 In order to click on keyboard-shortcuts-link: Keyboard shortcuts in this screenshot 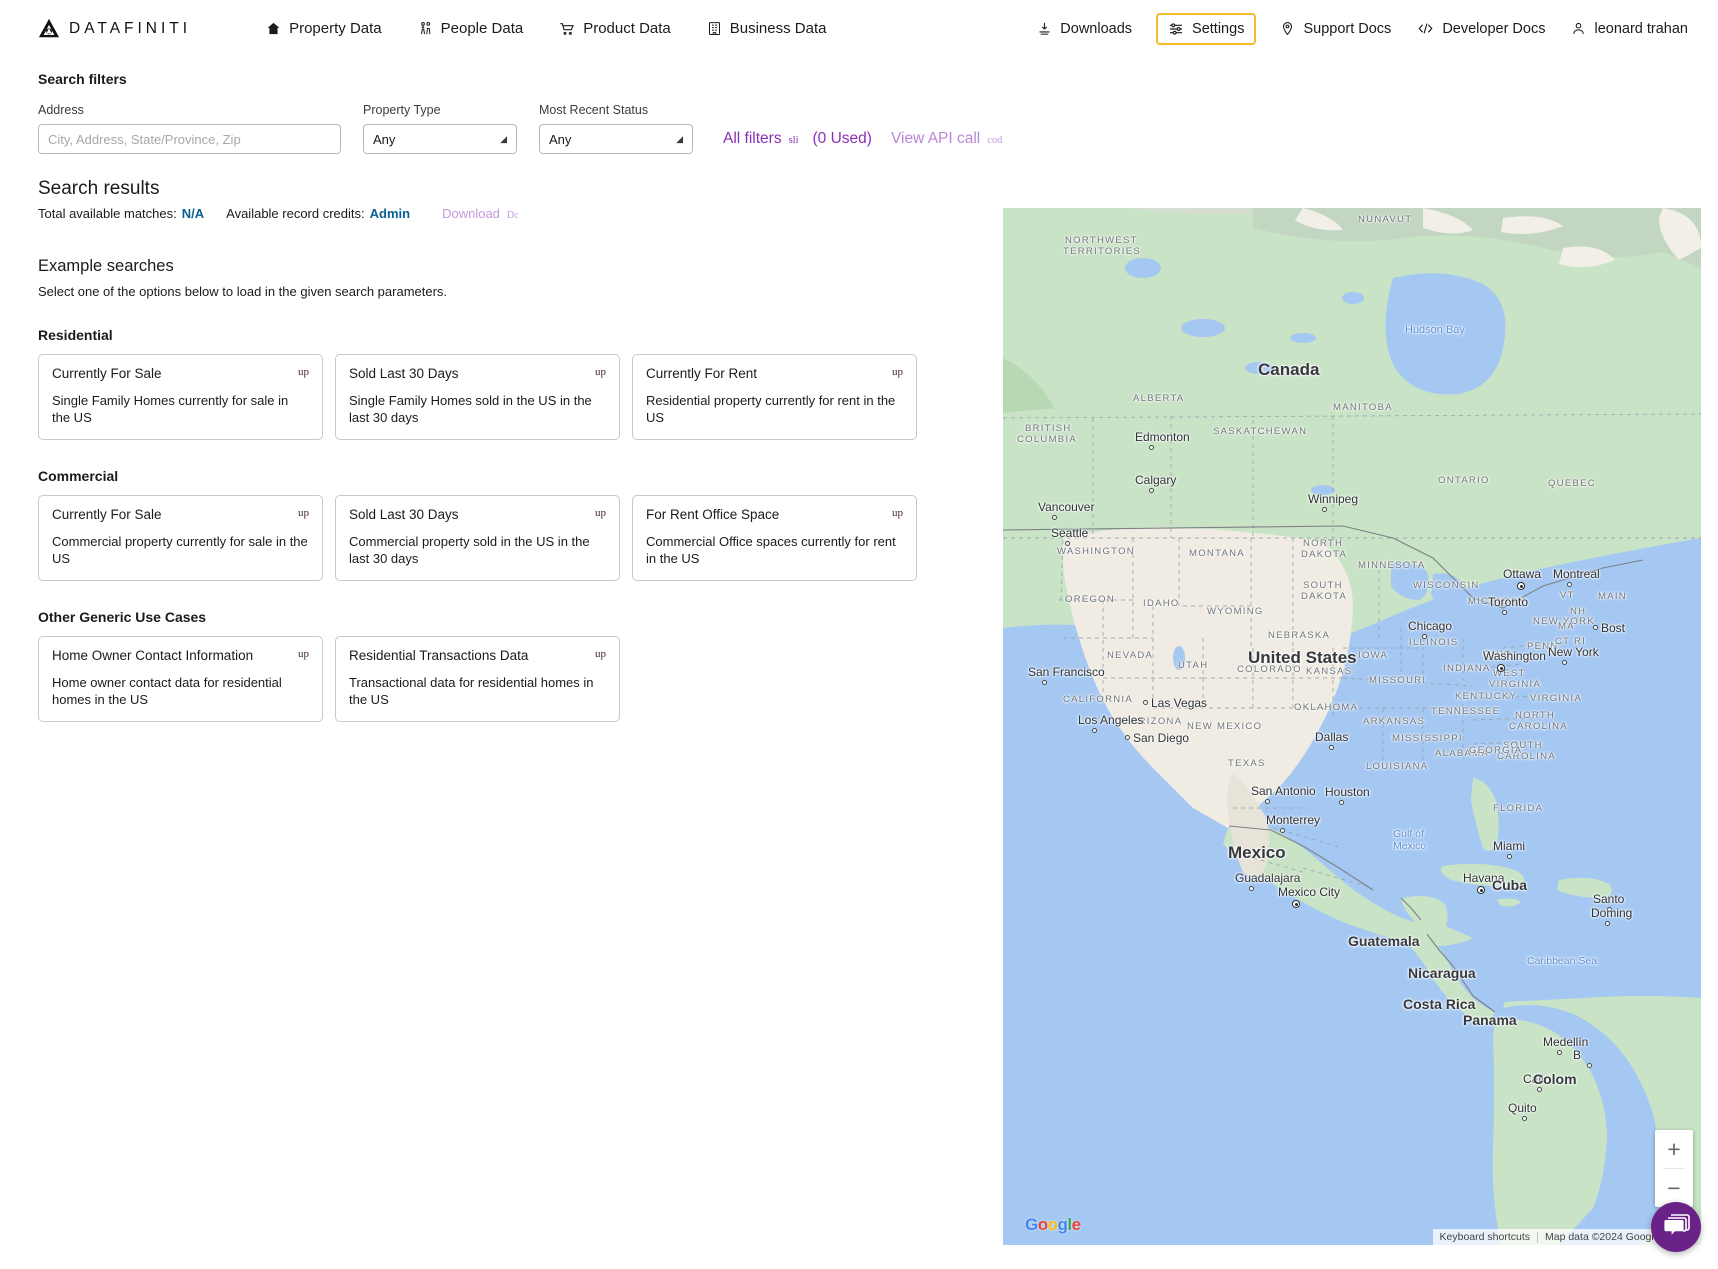, I will do `click(1485, 1237)`.